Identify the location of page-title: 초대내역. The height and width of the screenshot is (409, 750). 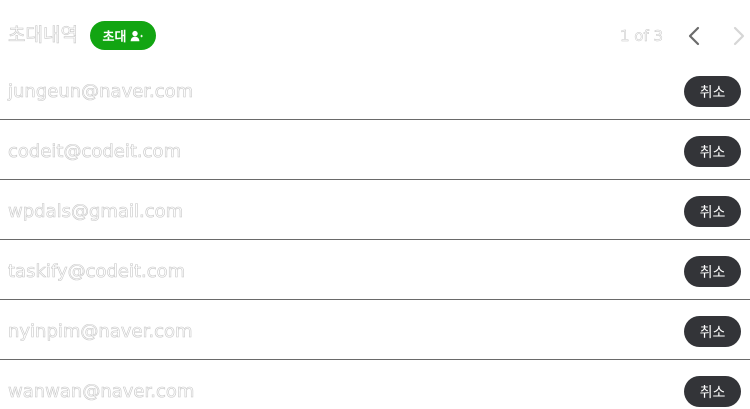
(43, 35).